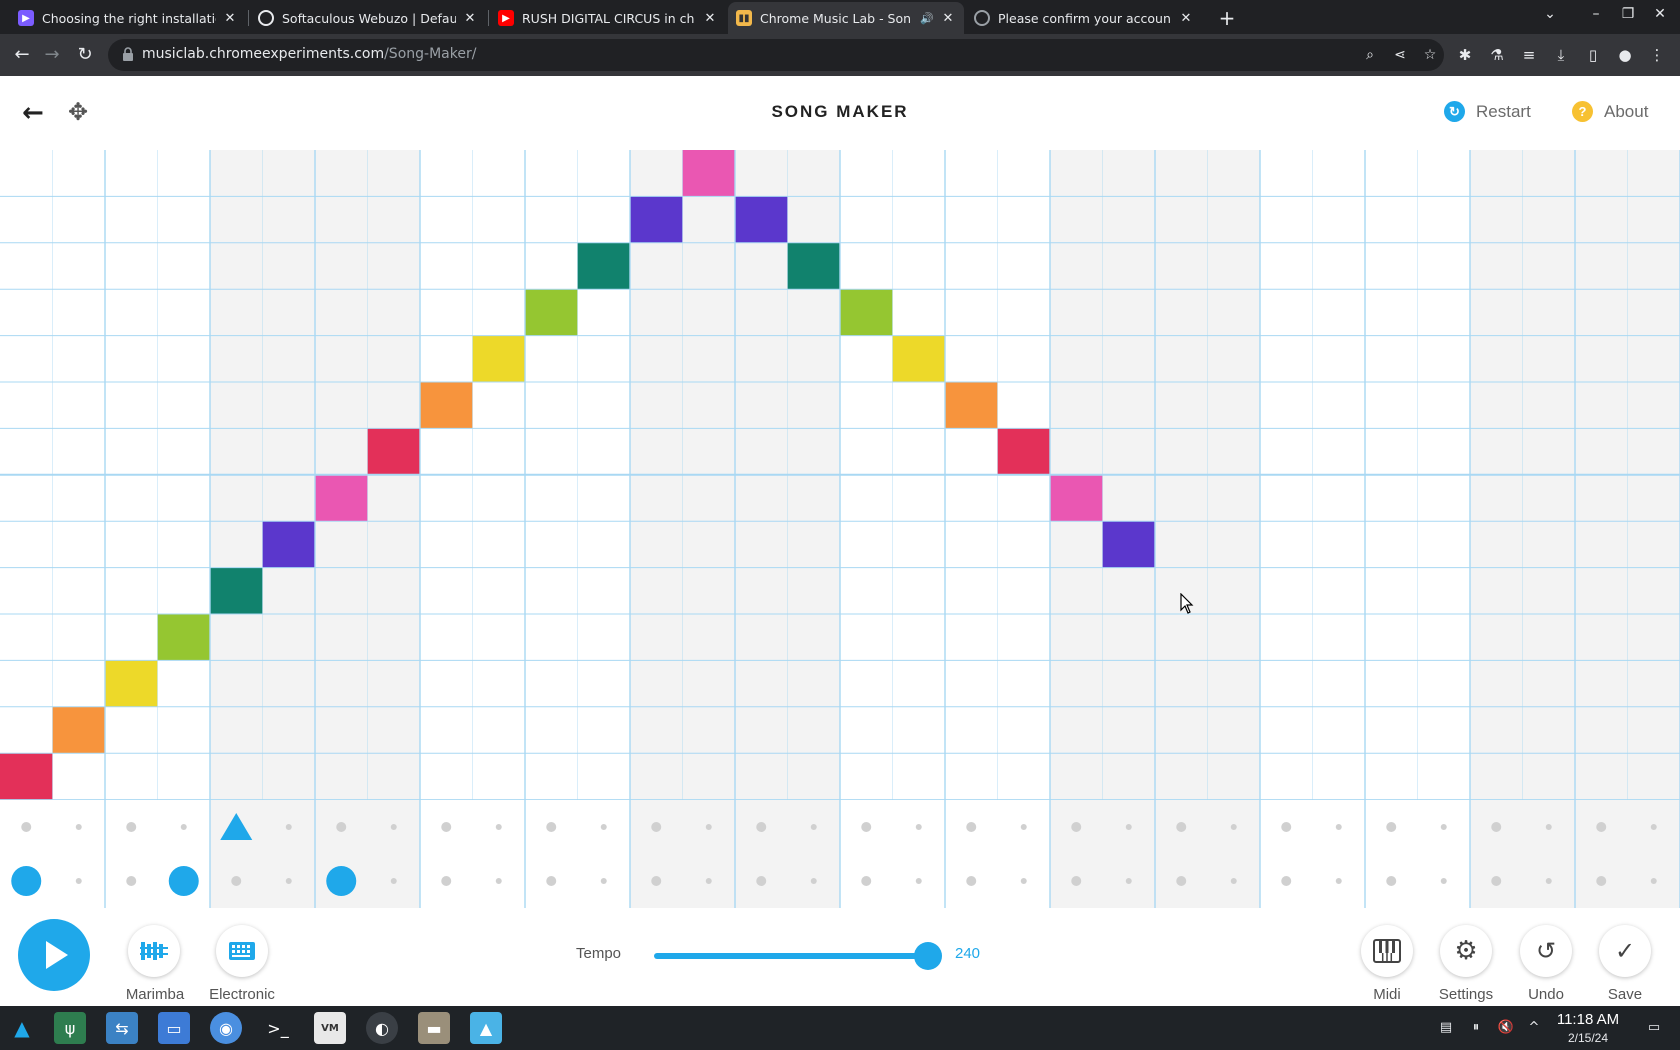 The width and height of the screenshot is (1680, 1050). Describe the element at coordinates (1625, 55) in the screenshot. I see `profile-icon: ●` at that location.